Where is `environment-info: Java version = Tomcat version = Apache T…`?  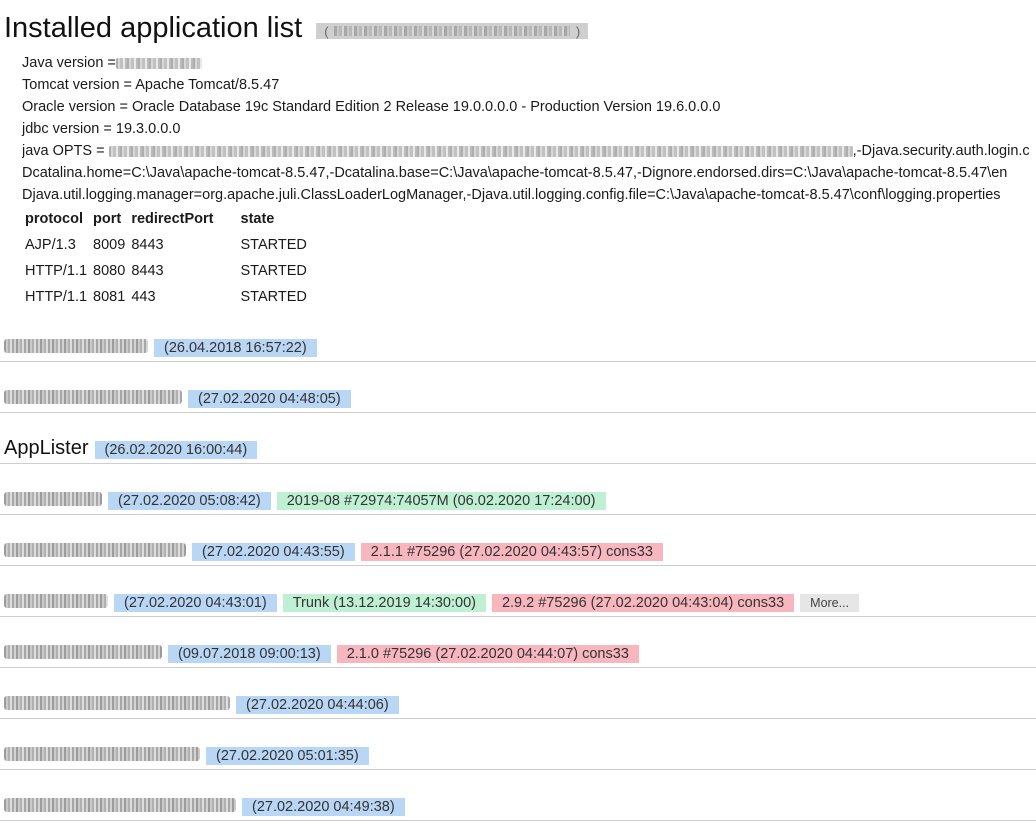 environment-info: Java version = Tomcat version = Apache T… is located at coordinates (371, 96).